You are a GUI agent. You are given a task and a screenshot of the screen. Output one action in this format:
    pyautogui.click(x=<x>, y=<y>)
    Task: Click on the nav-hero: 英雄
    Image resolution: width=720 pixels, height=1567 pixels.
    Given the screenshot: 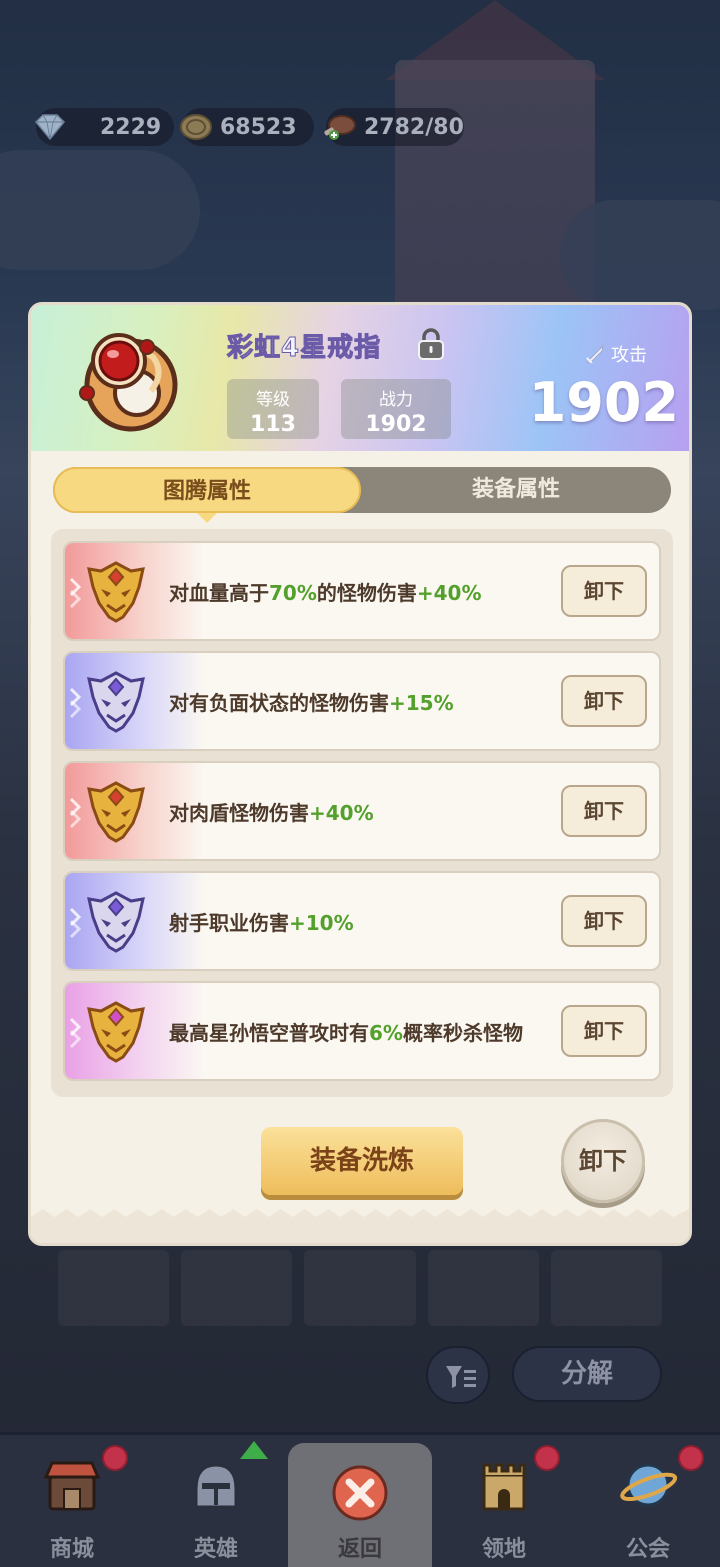 What is the action you would take?
    pyautogui.click(x=216, y=1501)
    